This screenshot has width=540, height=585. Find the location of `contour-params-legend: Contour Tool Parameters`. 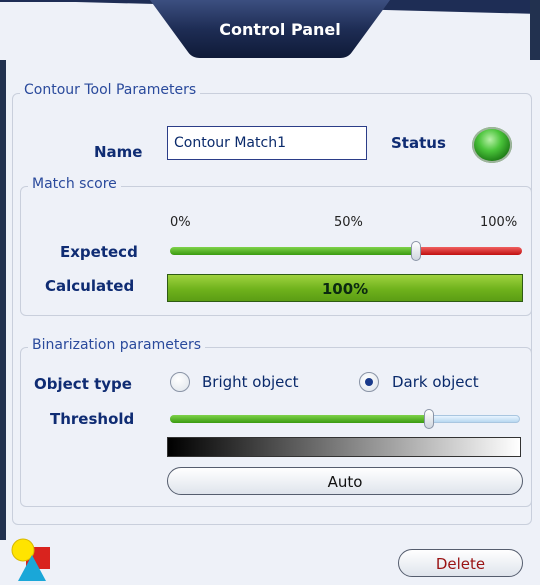

contour-params-legend: Contour Tool Parameters is located at coordinates (110, 90).